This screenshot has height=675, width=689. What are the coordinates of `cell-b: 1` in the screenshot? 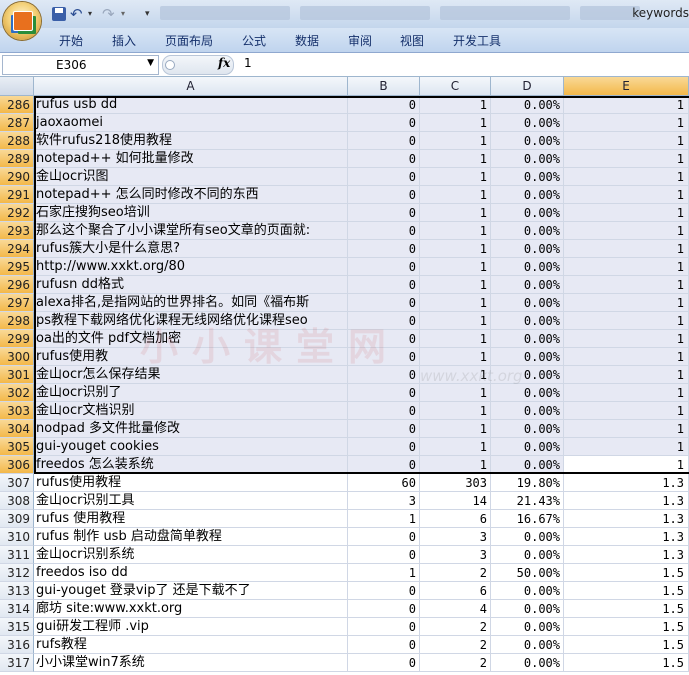 It's located at (384, 519).